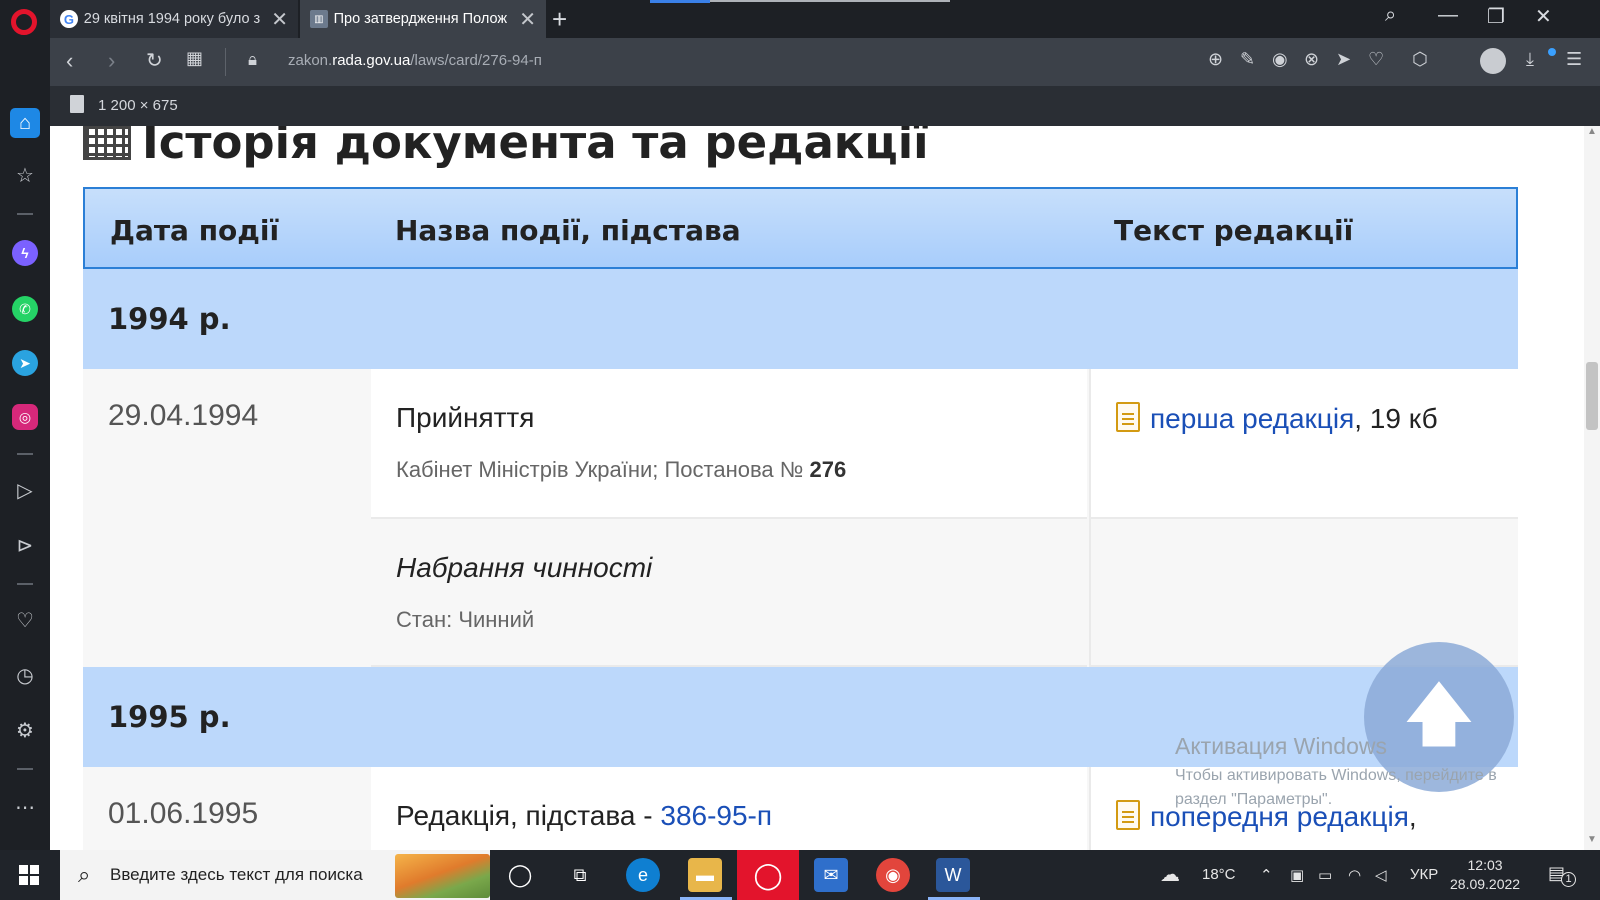 Image resolution: width=1600 pixels, height=900 pixels. Describe the element at coordinates (1303, 444) in the screenshot. I see `edition-cell: перша редакція, 19 кб` at that location.